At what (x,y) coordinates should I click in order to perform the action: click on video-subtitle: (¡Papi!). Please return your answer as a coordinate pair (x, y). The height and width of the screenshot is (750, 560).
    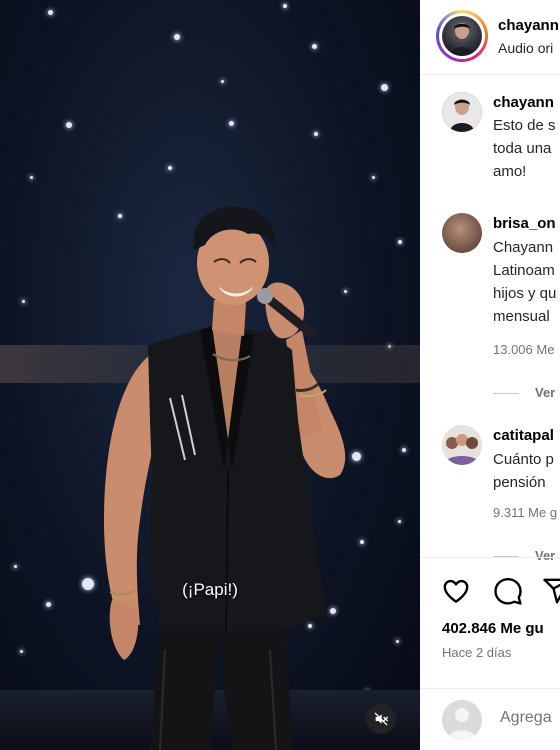
    Looking at the image, I should click on (210, 589).